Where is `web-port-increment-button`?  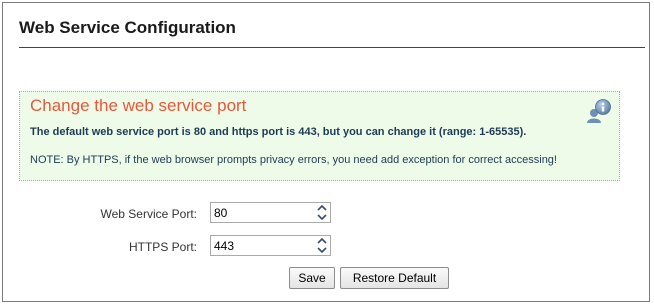 web-port-increment-button is located at coordinates (322, 207).